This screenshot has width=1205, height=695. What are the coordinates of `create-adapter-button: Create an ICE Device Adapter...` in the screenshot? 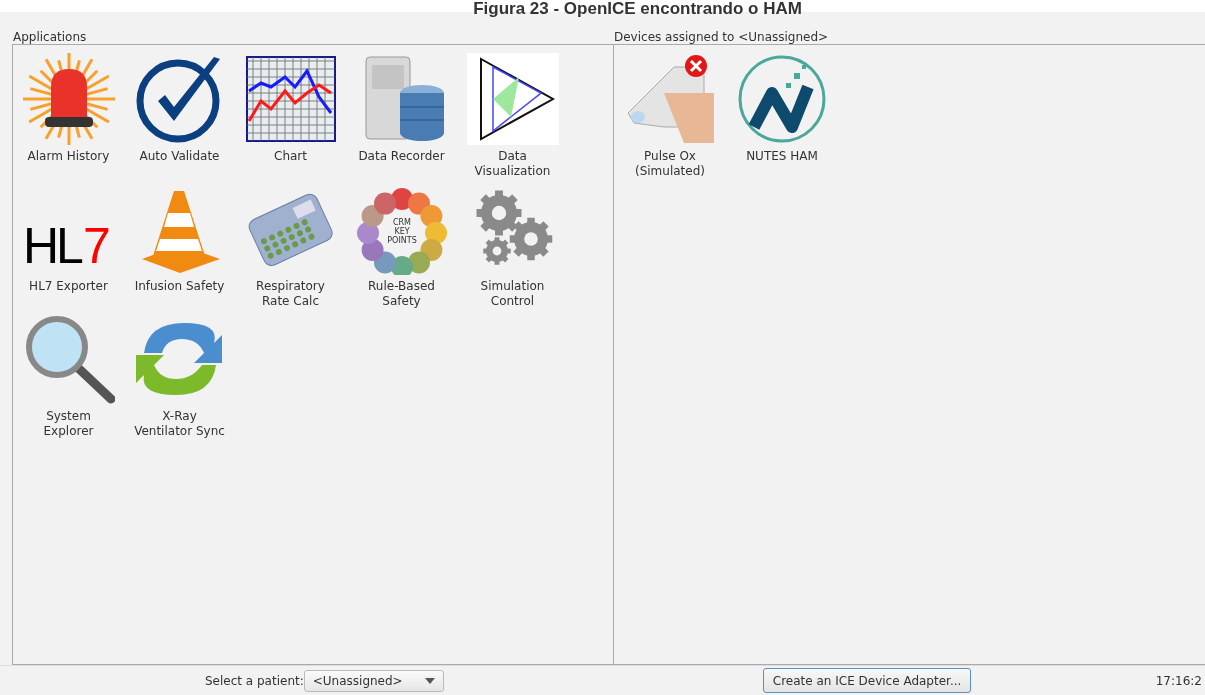 It's located at (867, 680).